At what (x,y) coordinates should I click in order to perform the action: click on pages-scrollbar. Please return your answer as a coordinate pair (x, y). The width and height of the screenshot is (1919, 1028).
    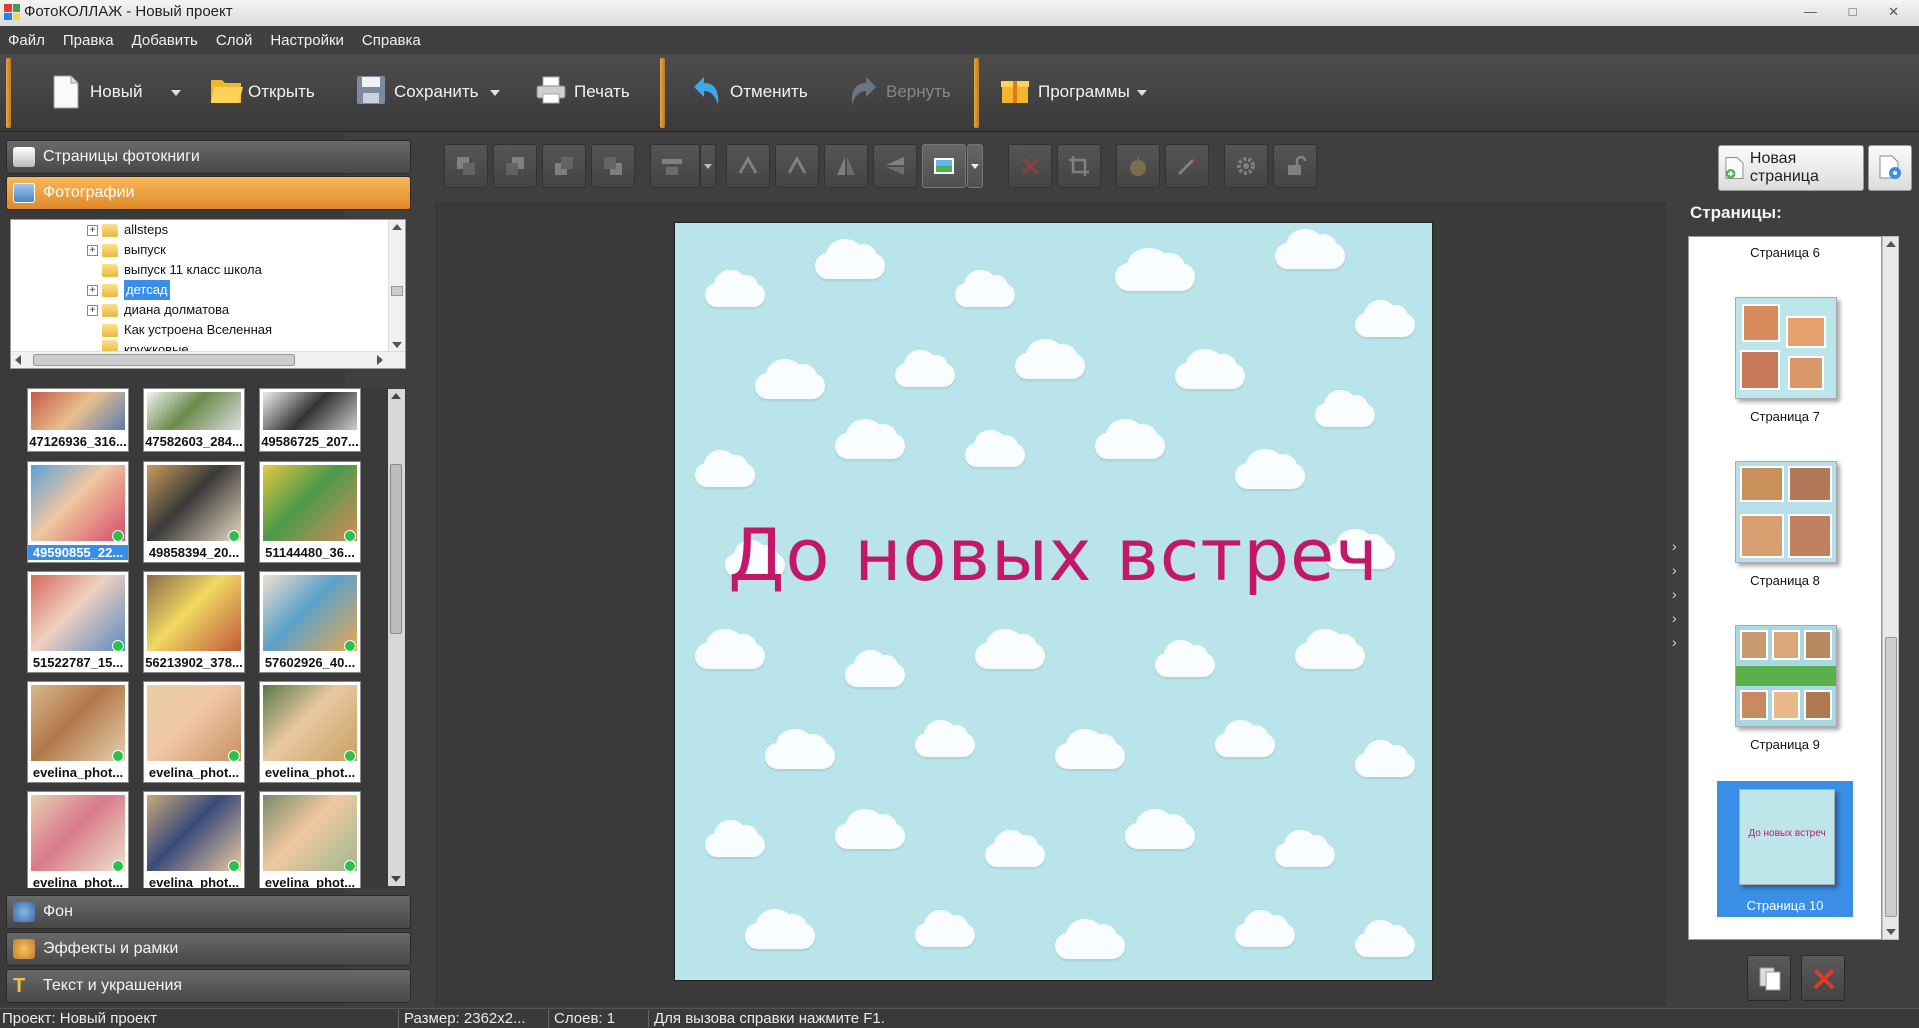
    Looking at the image, I should click on (1890, 588).